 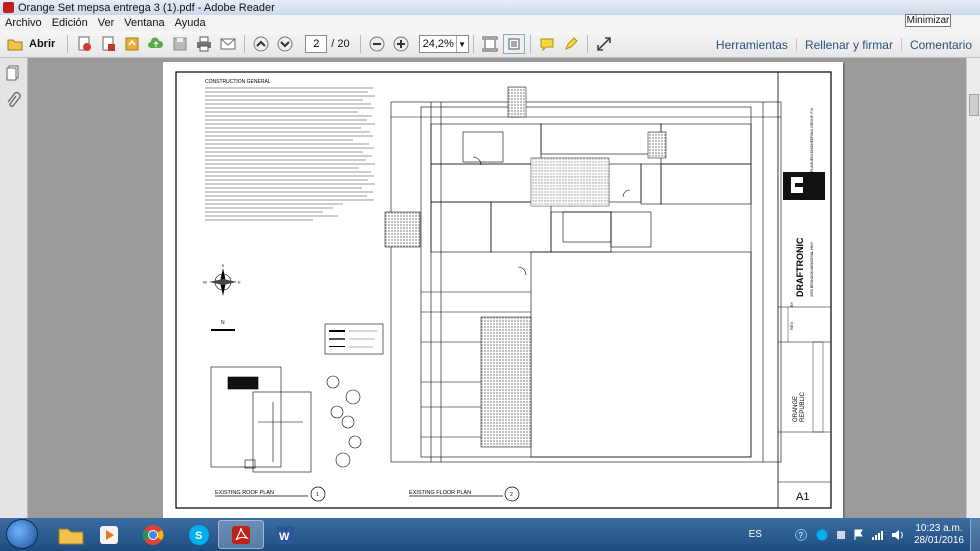 I want to click on create-pdf-icon, so click(x=85, y=43).